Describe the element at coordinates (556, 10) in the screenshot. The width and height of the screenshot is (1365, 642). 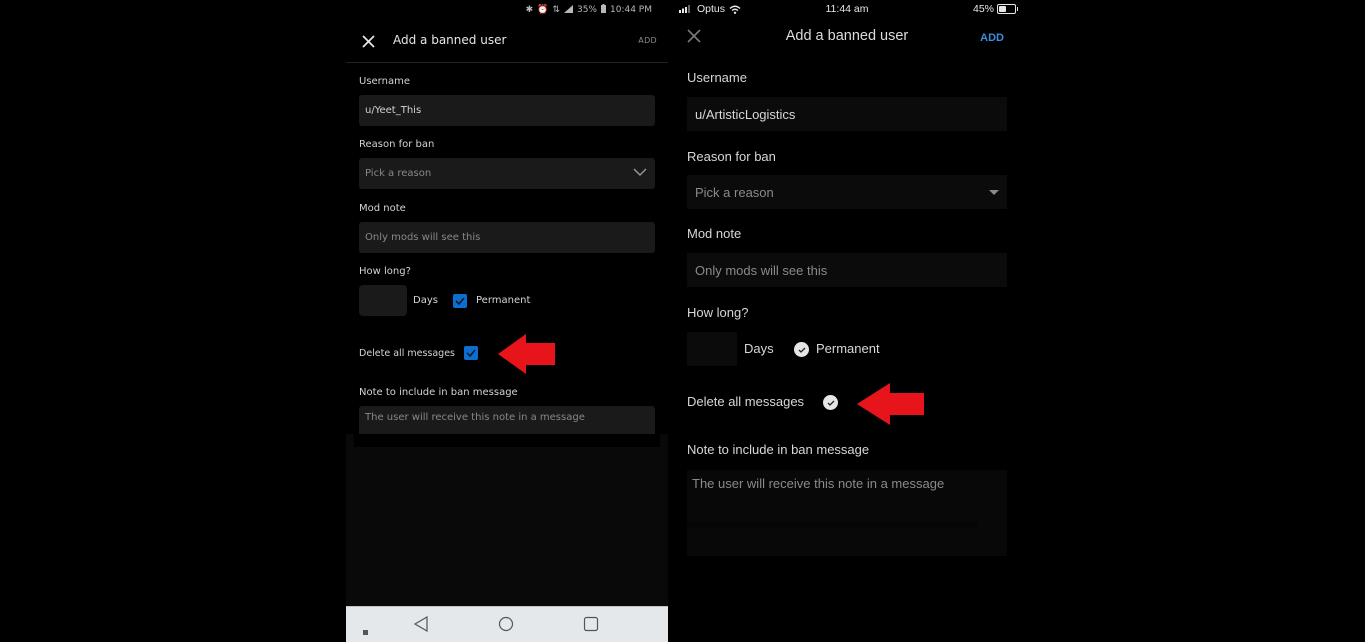
I see `data-icon: ⇅` at that location.